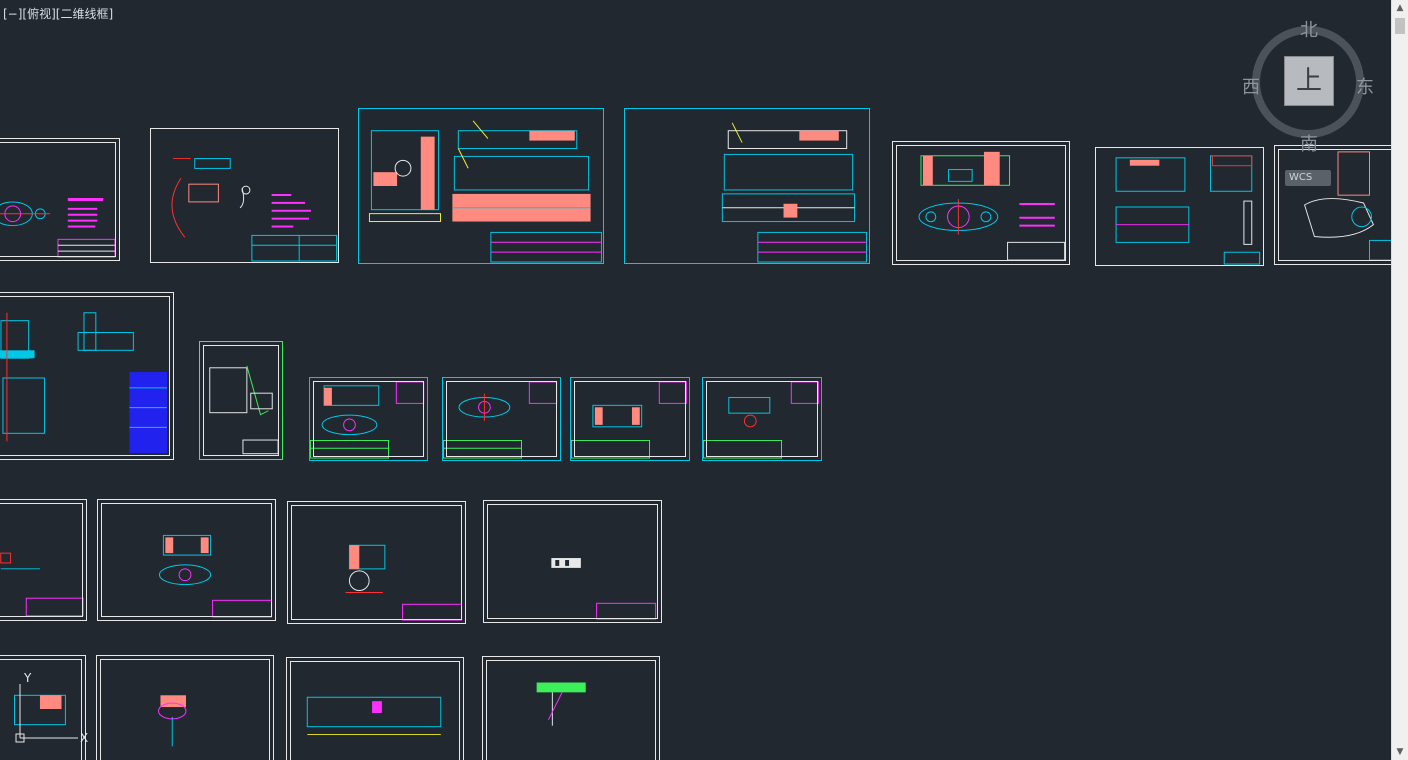  Describe the element at coordinates (87, 376) in the screenshot. I see `drawing-sheet-locating-plate` at that location.